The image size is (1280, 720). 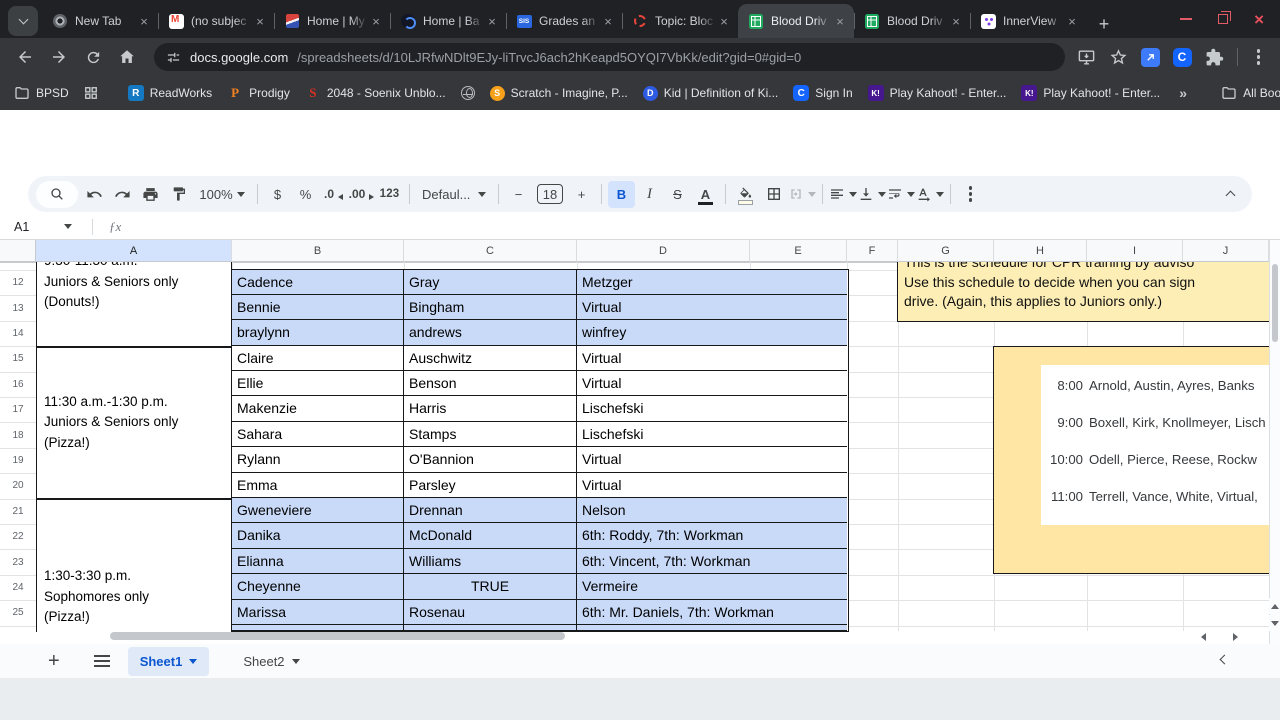 I want to click on paint-format-button, so click(x=178, y=194).